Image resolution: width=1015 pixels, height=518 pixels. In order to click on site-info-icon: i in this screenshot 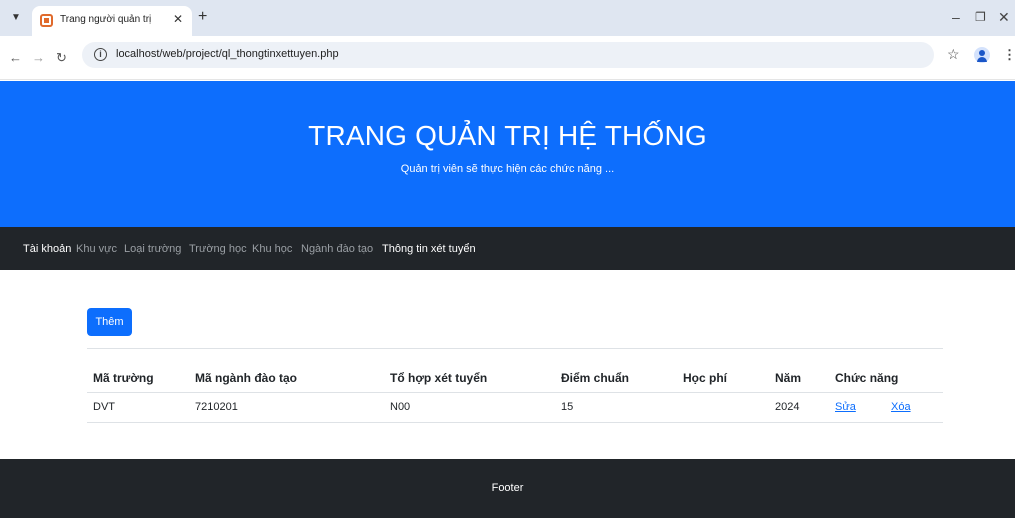, I will do `click(100, 54)`.